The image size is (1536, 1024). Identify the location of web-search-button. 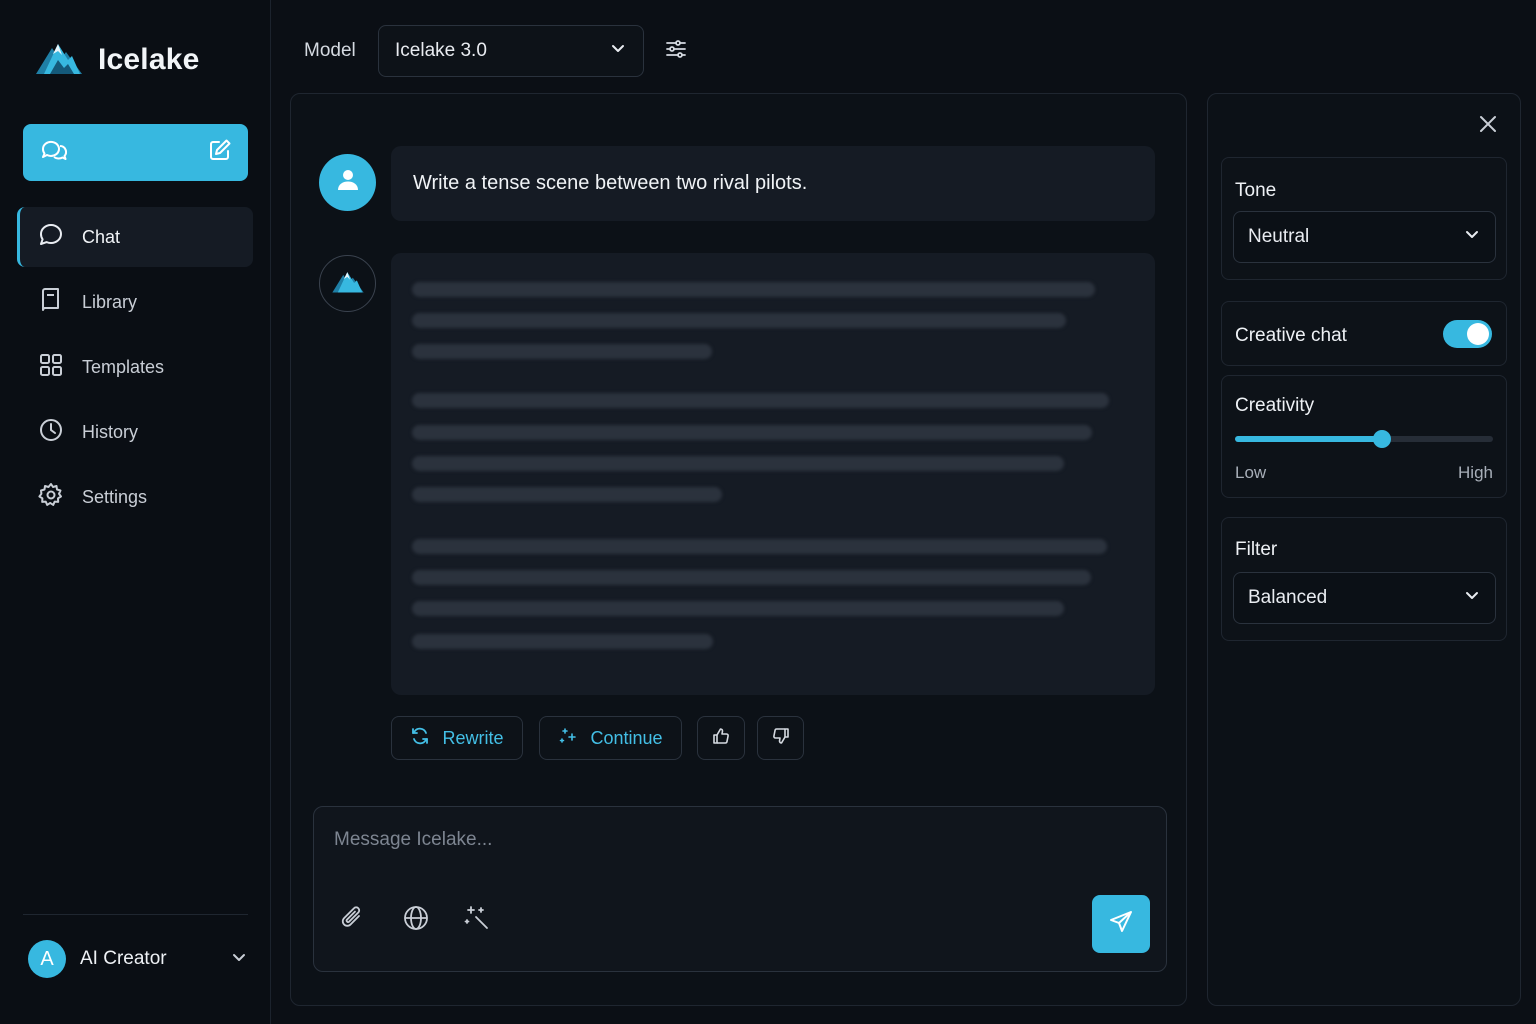
(416, 920).